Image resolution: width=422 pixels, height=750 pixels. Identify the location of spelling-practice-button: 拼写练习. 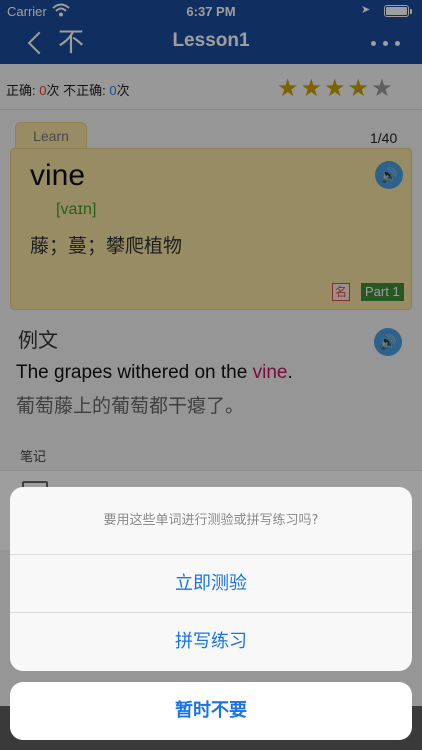
(211, 642).